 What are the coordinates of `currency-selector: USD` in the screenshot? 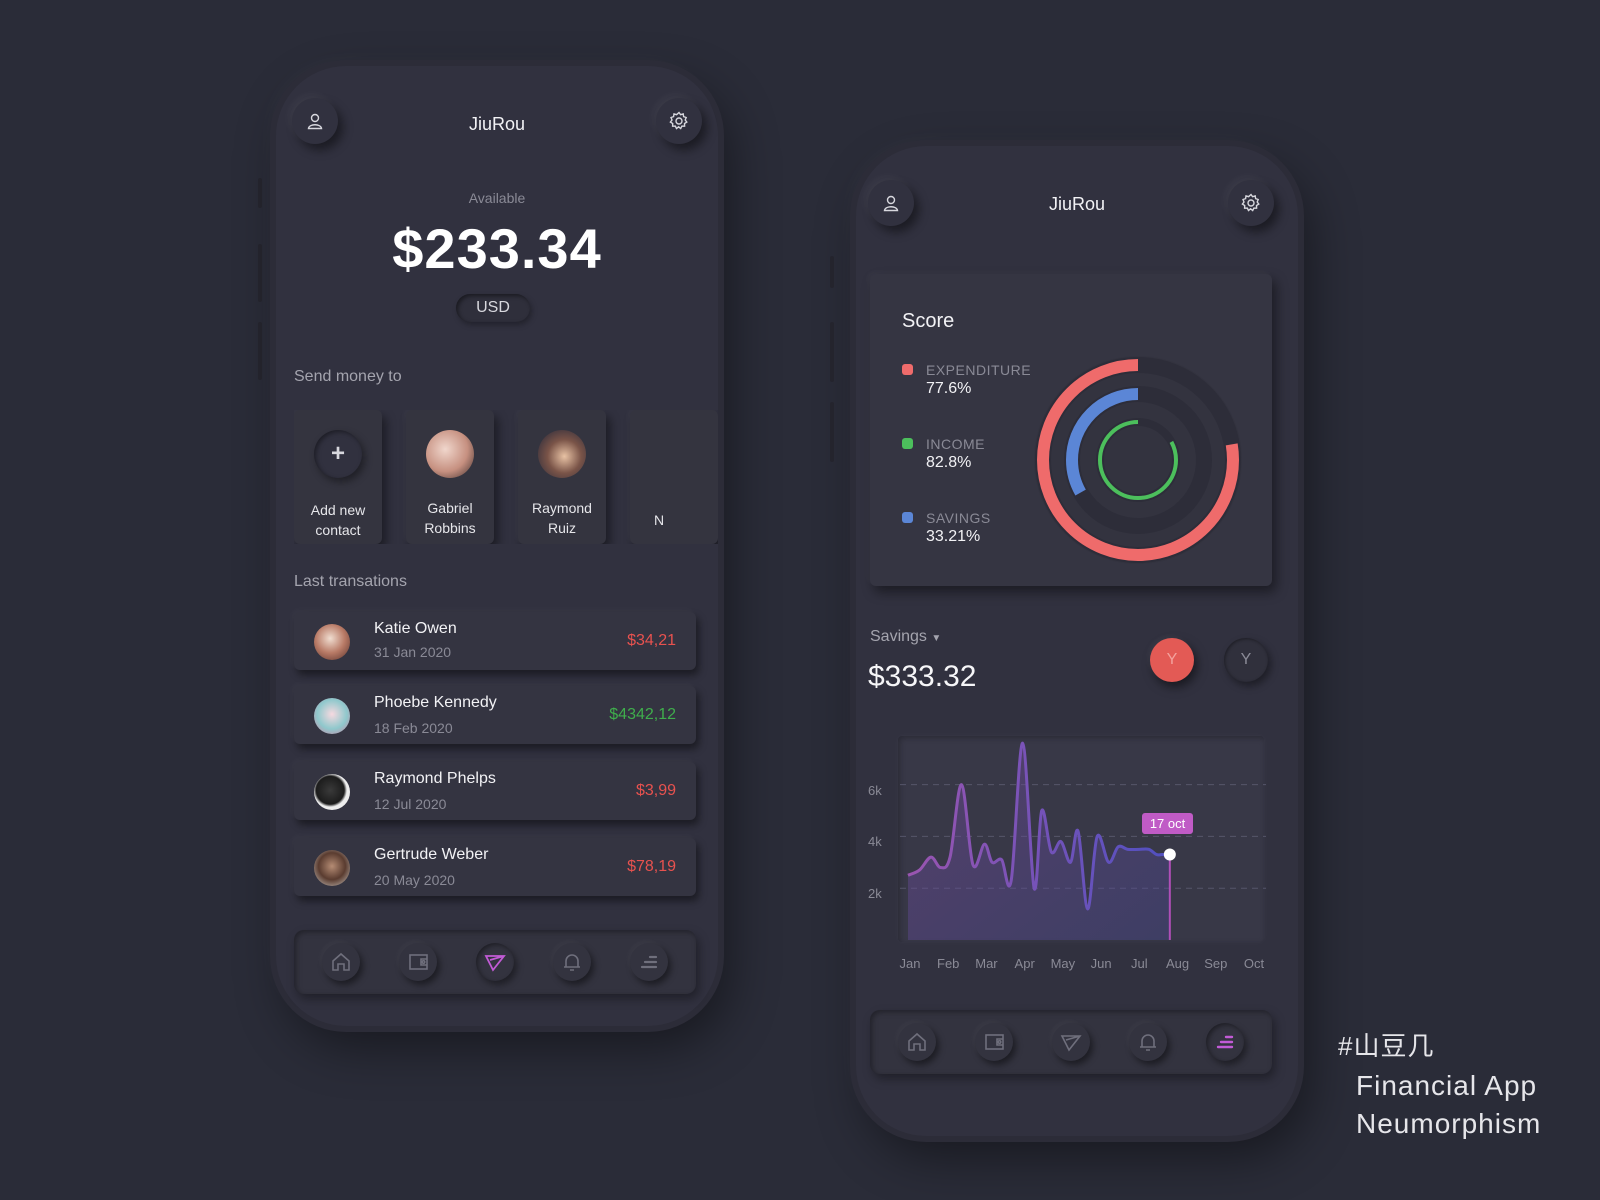 It's located at (493, 308).